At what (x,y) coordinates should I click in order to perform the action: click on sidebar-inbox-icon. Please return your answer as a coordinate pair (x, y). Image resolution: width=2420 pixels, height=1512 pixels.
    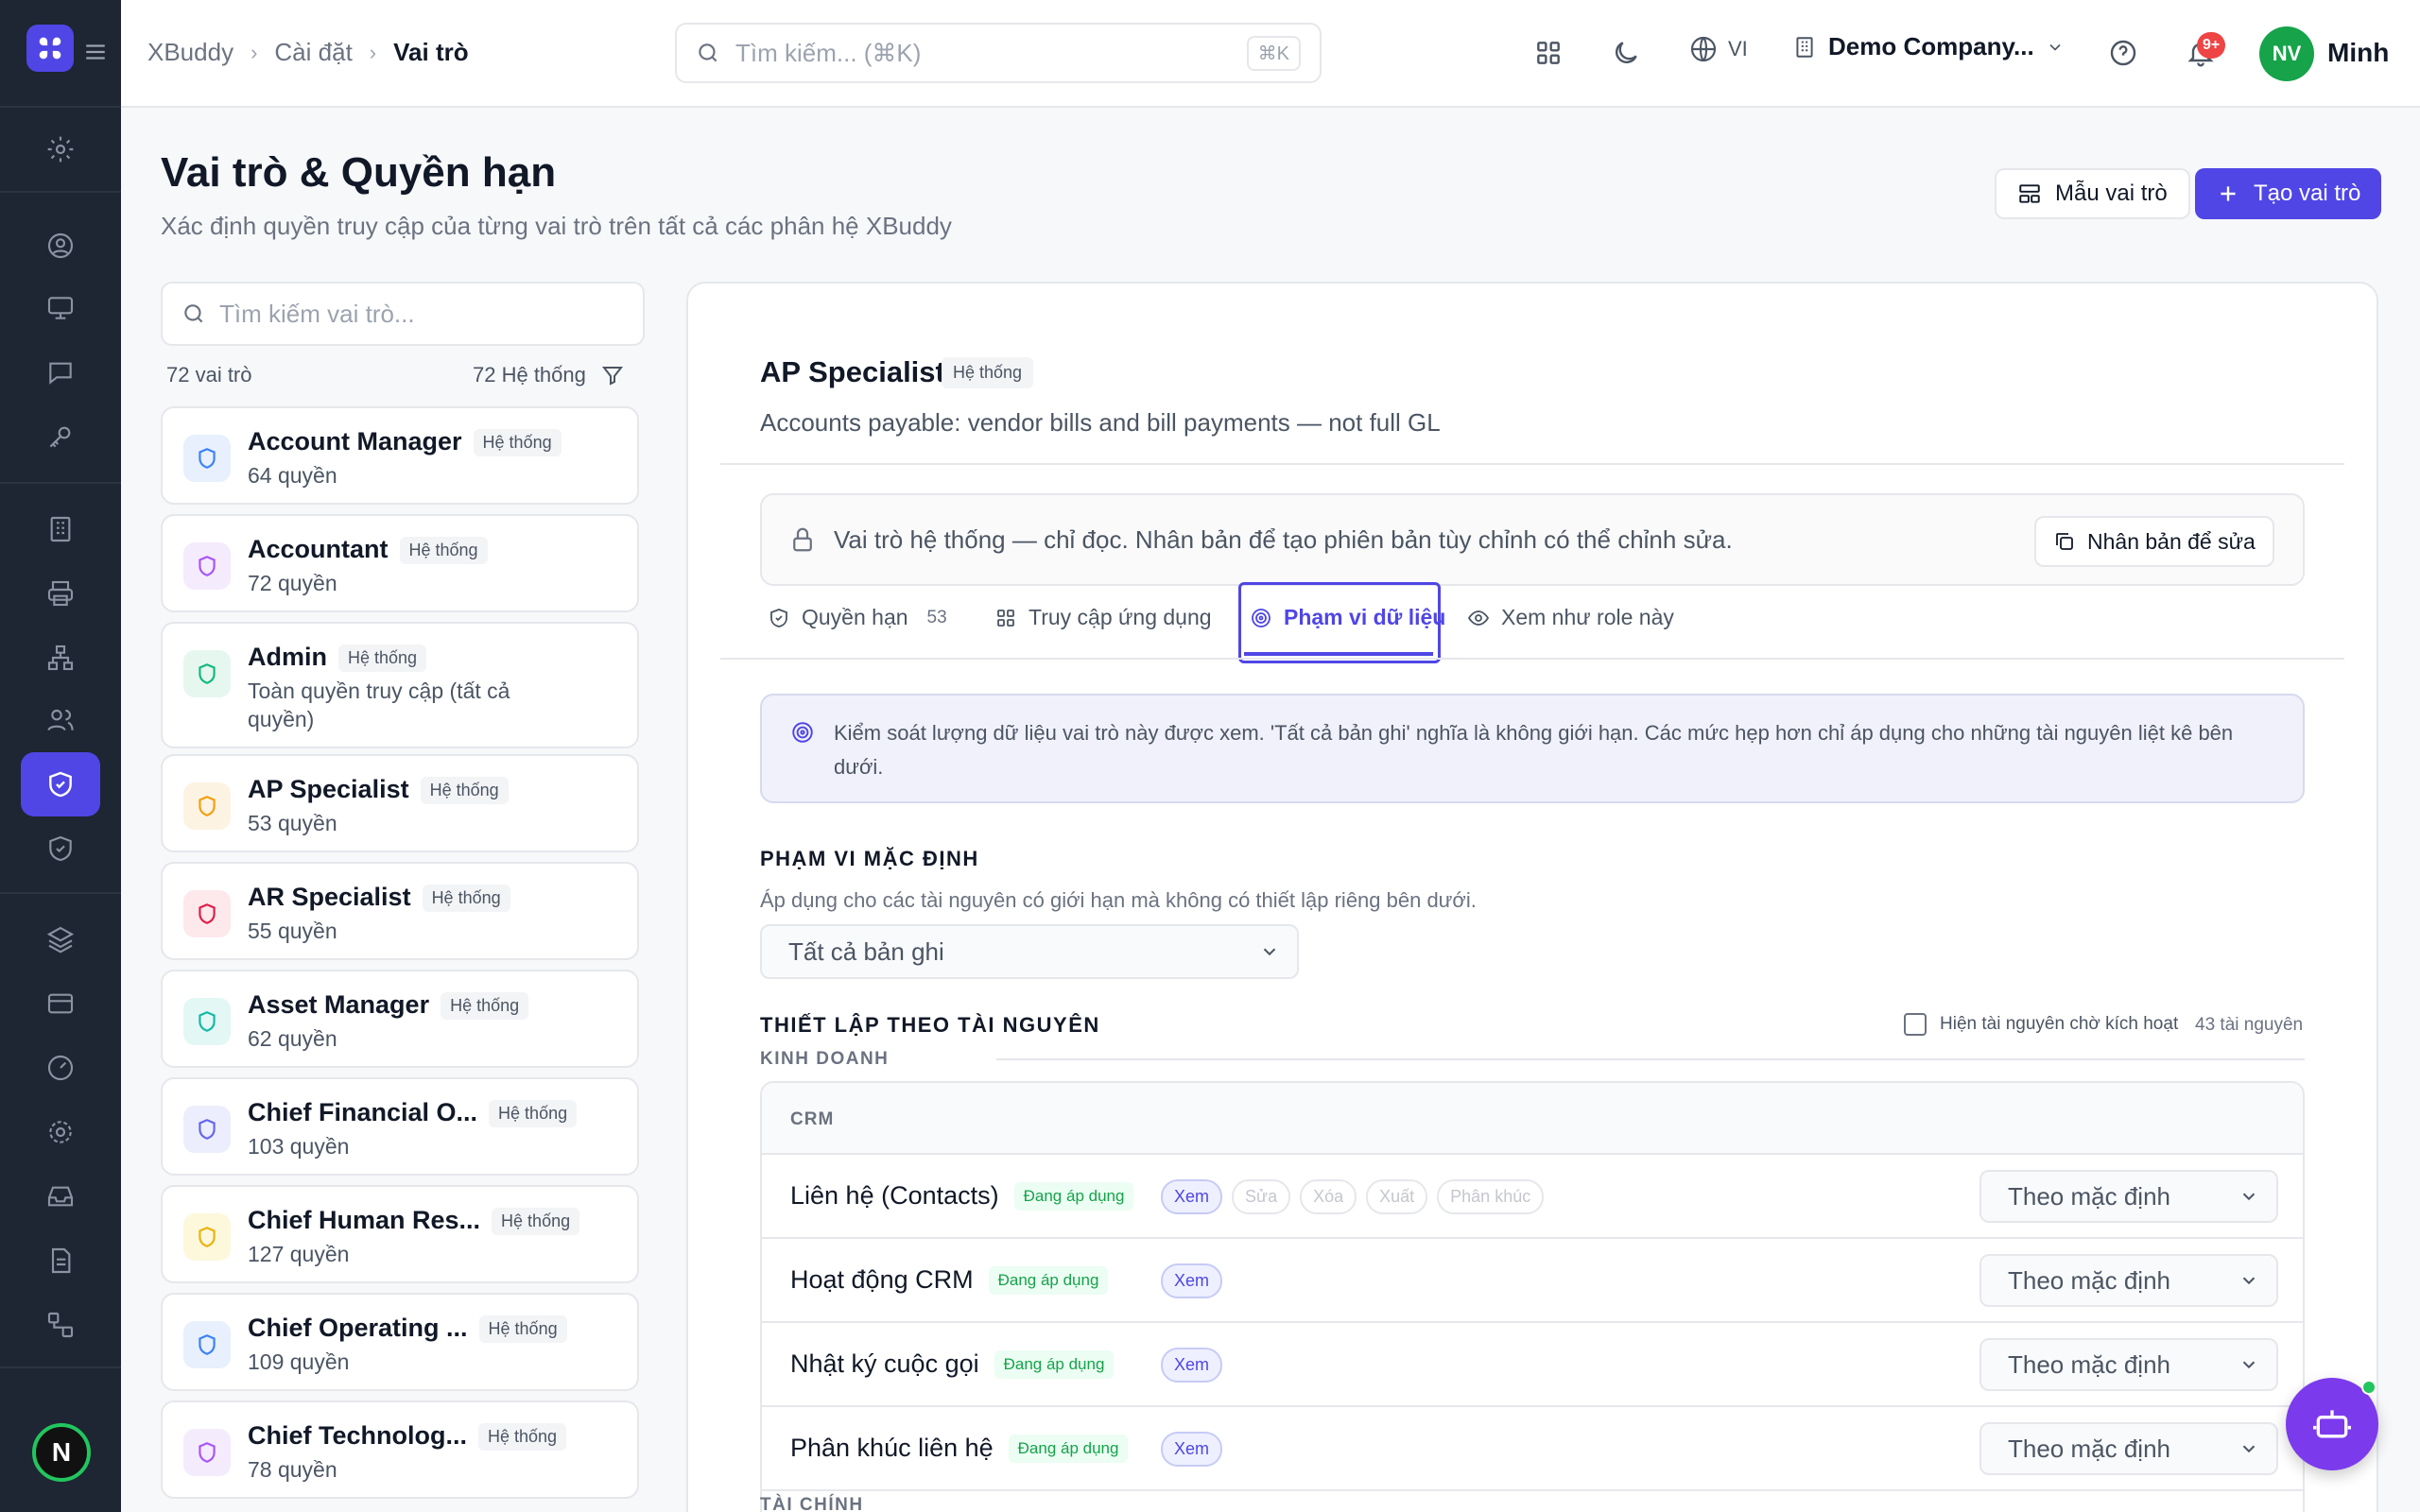
    Looking at the image, I should click on (60, 1196).